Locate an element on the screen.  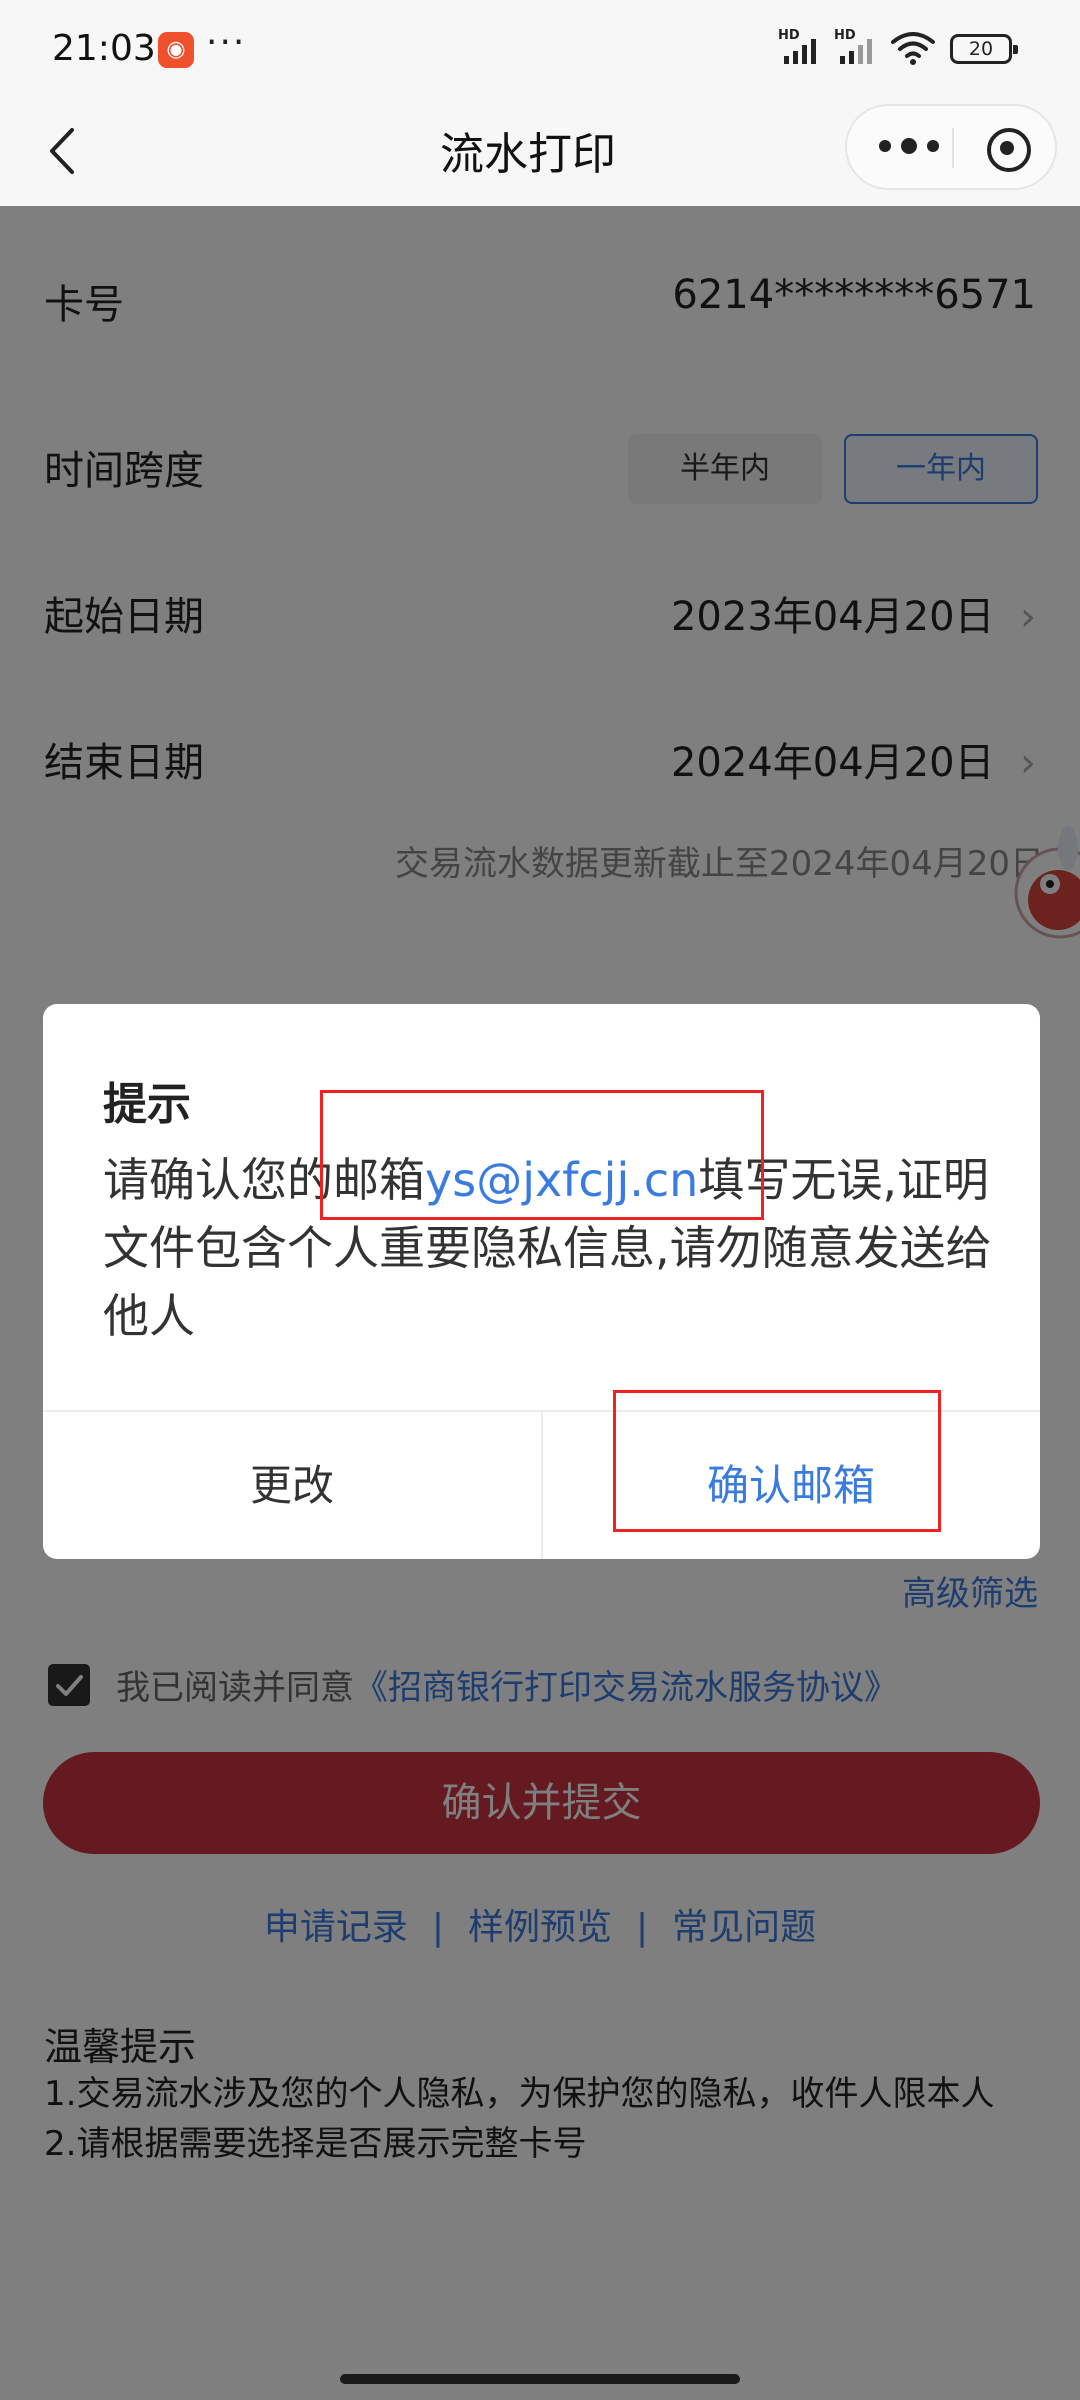
wifi-icon is located at coordinates (913, 48).